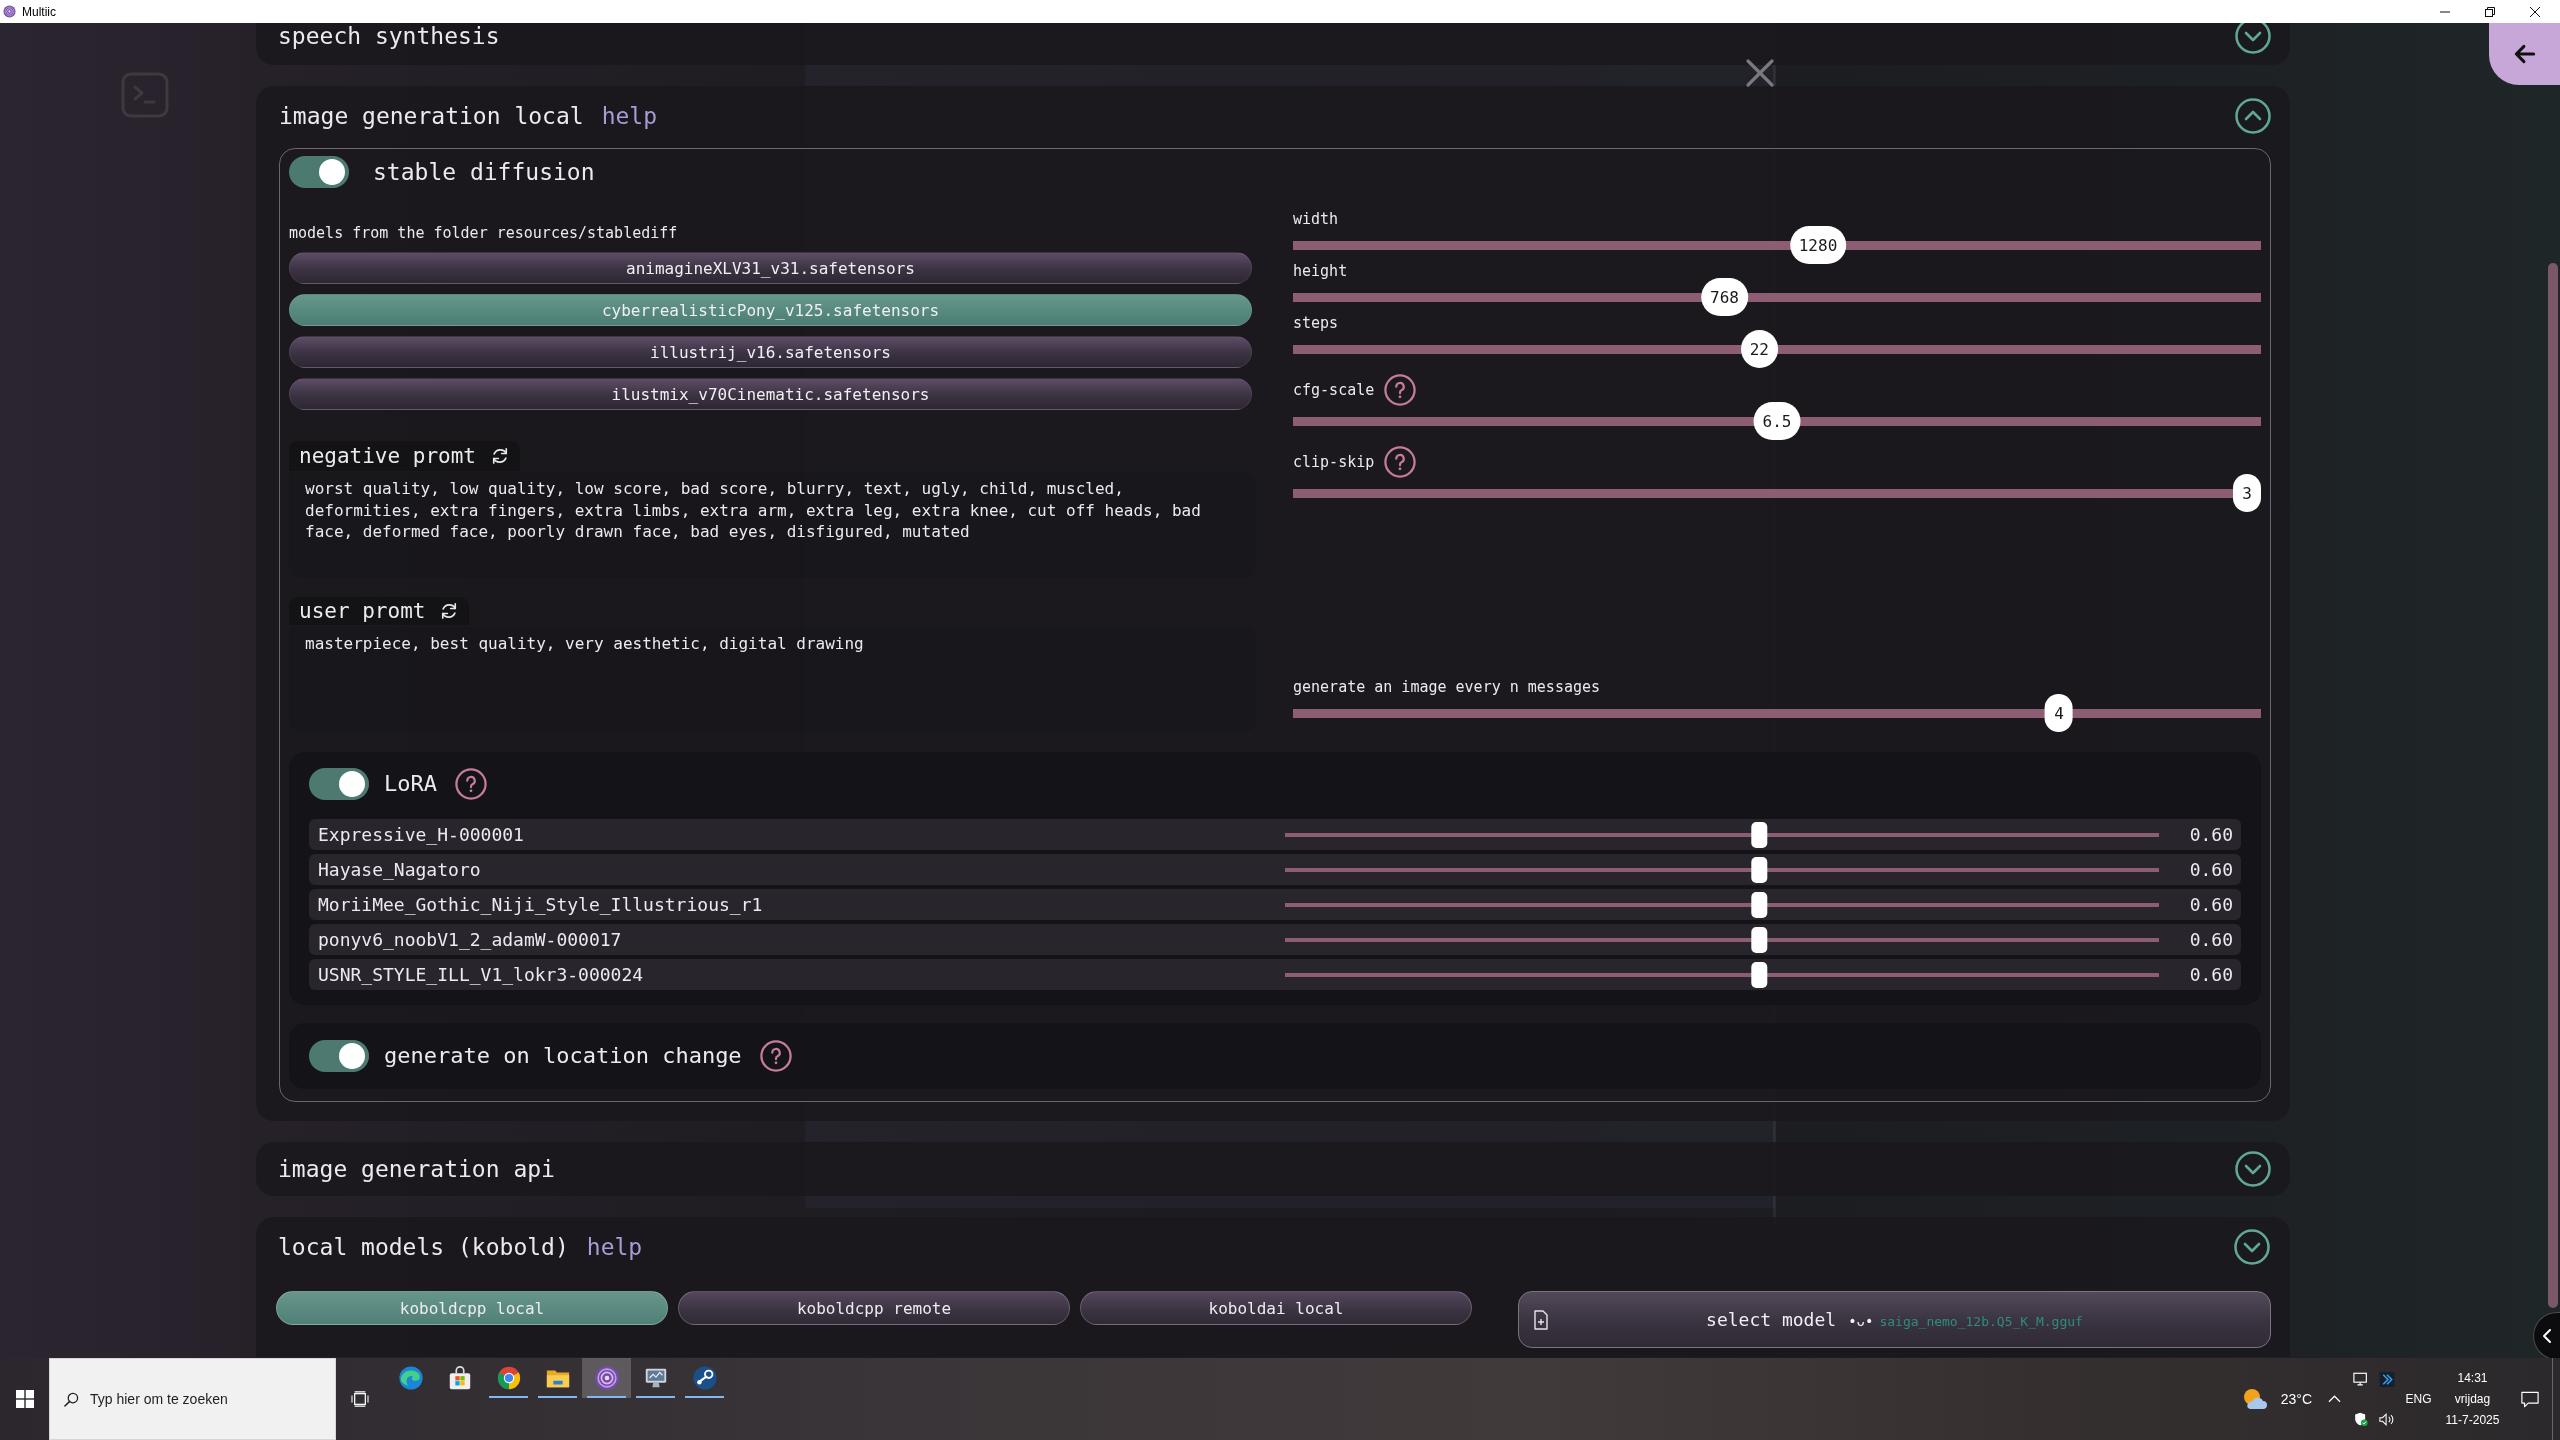  I want to click on back-button, so click(2524, 54).